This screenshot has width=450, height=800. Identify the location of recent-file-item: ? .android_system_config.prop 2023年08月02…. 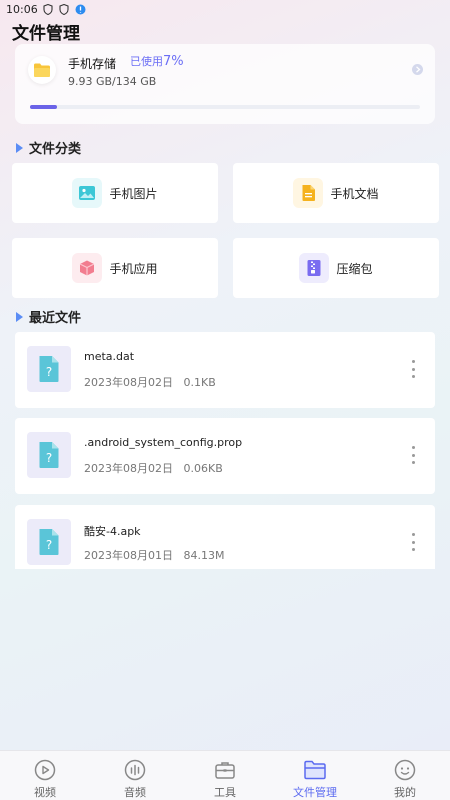
(225, 456).